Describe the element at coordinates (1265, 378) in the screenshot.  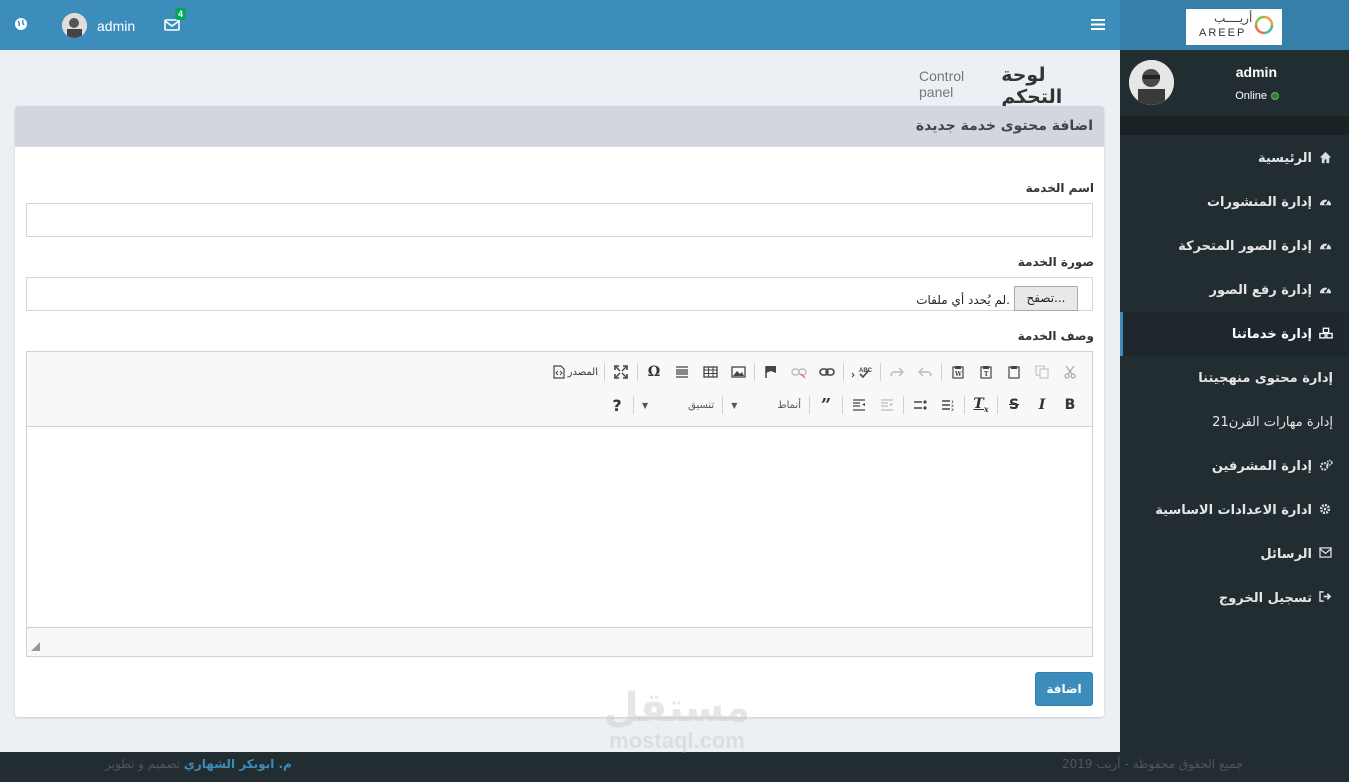
I see `sidebar-item-label: إدارة محتوى منهجيتنا` at that location.